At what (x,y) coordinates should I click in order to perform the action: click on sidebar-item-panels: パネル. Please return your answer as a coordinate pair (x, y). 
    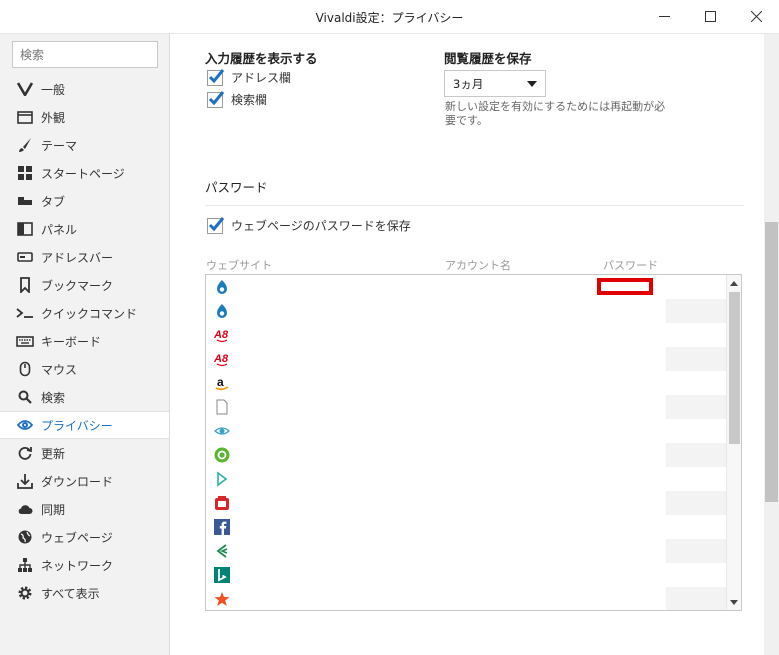
    Looking at the image, I should click on (84, 229).